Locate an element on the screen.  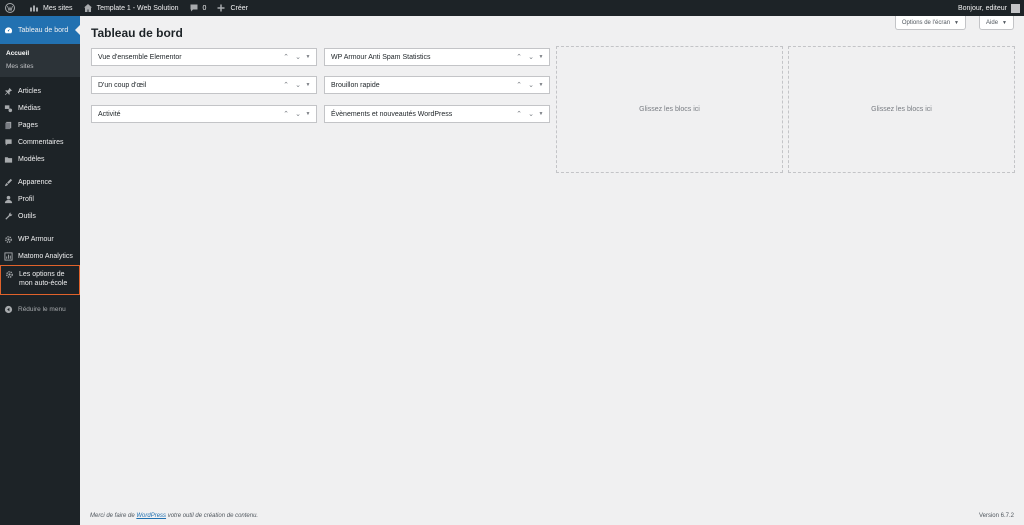
wordpress-link: WordPress is located at coordinates (151, 516).